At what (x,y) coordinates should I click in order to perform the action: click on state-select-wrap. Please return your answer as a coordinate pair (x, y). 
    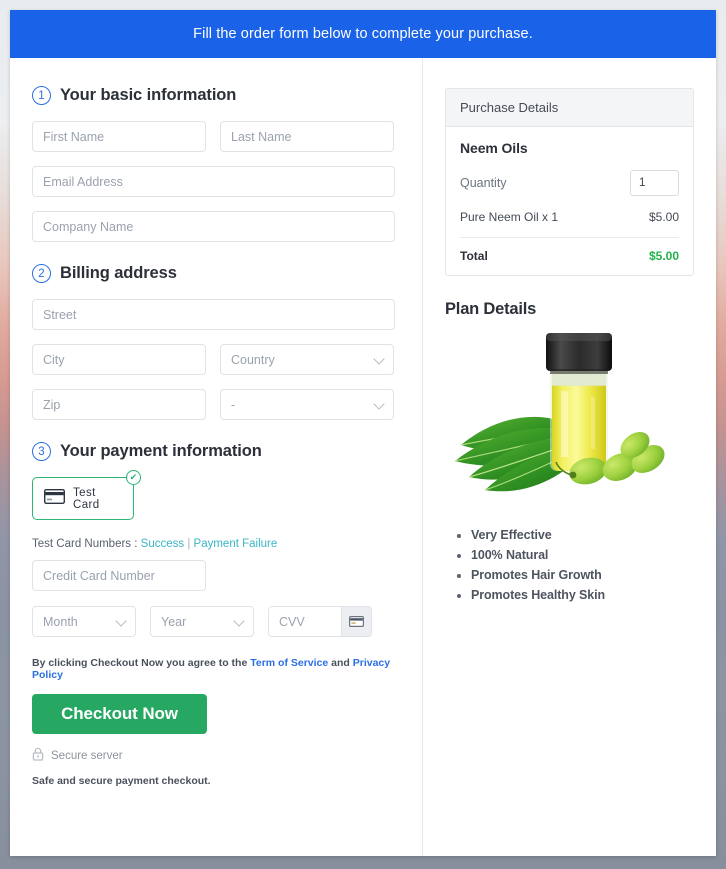
    Looking at the image, I should click on (307, 404).